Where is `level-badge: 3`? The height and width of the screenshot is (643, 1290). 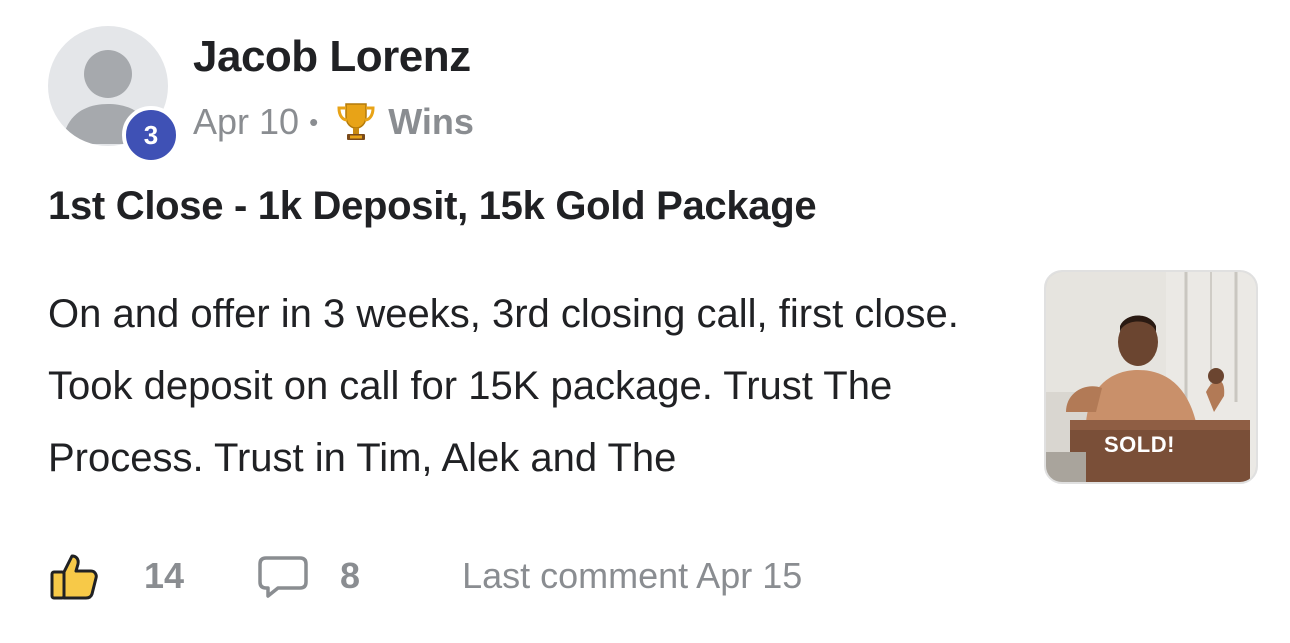 level-badge: 3 is located at coordinates (151, 135).